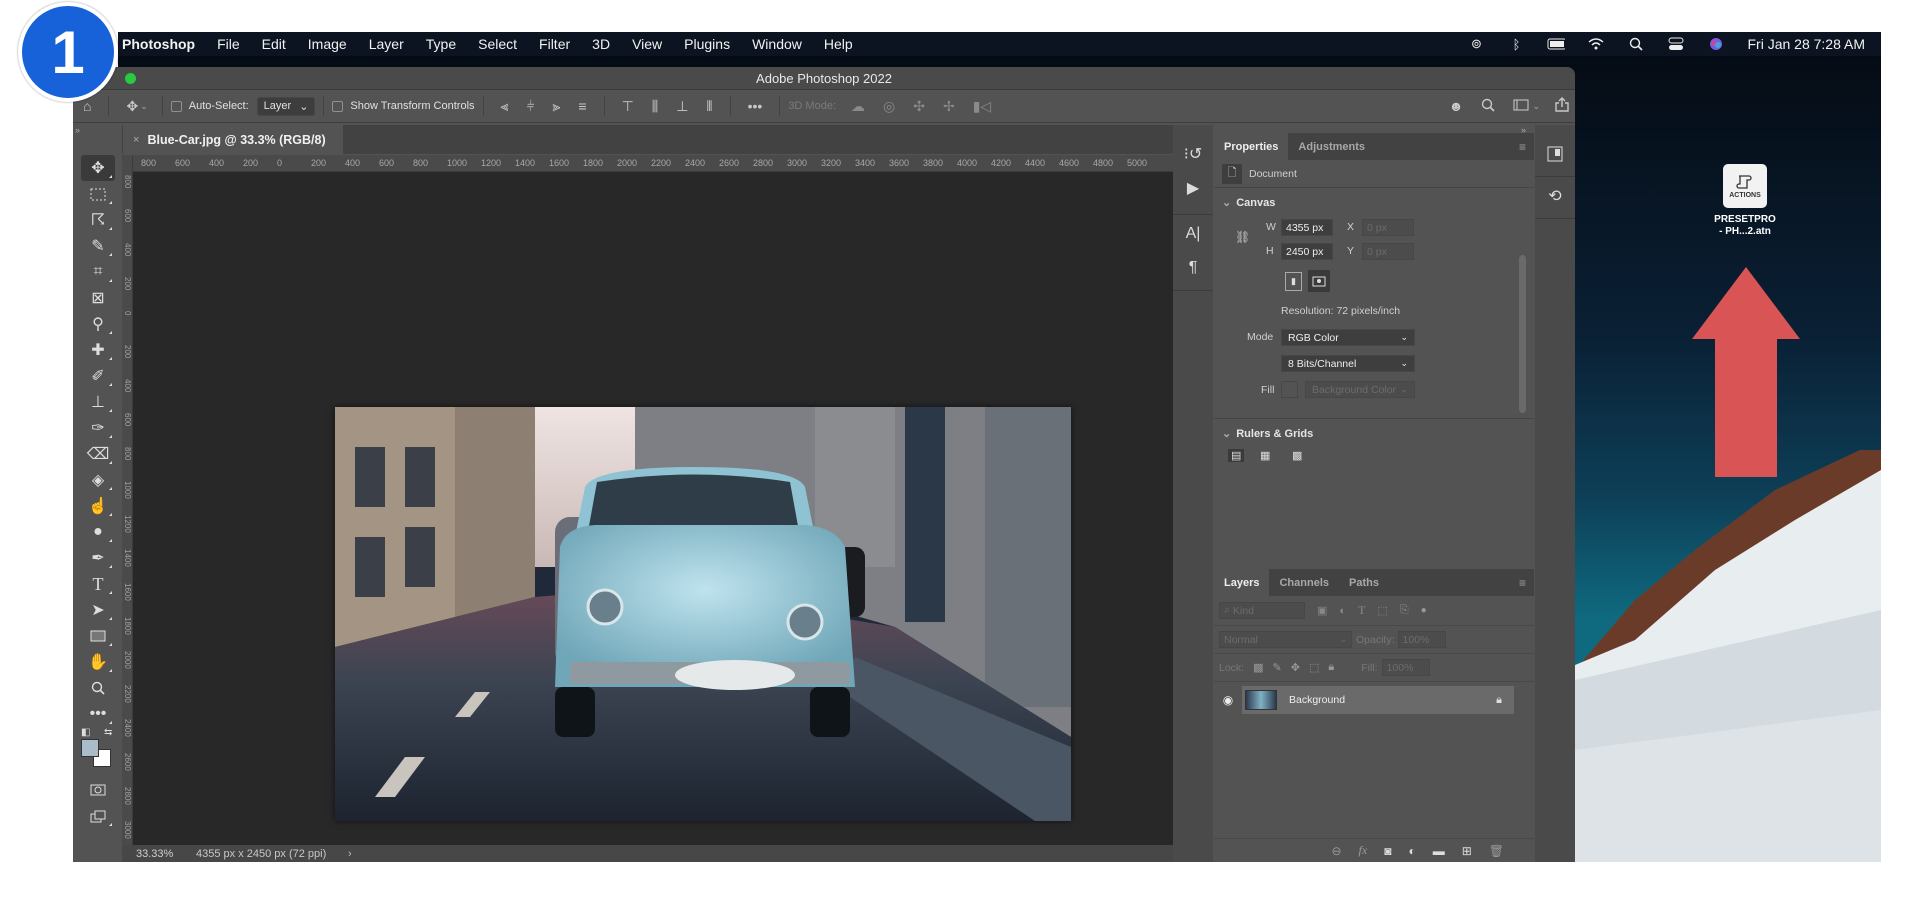 This screenshot has width=1920, height=918. Describe the element at coordinates (858, 106) in the screenshot. I see `3d-orbit-icon: ☁` at that location.